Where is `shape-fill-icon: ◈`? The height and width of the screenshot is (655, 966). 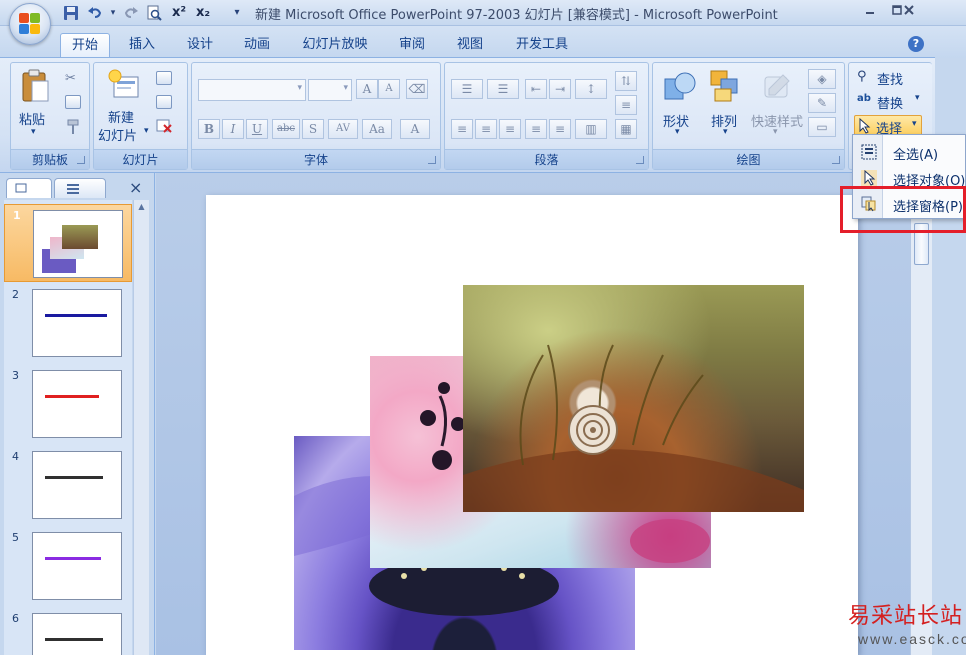
shape-fill-icon: ◈ is located at coordinates (822, 79).